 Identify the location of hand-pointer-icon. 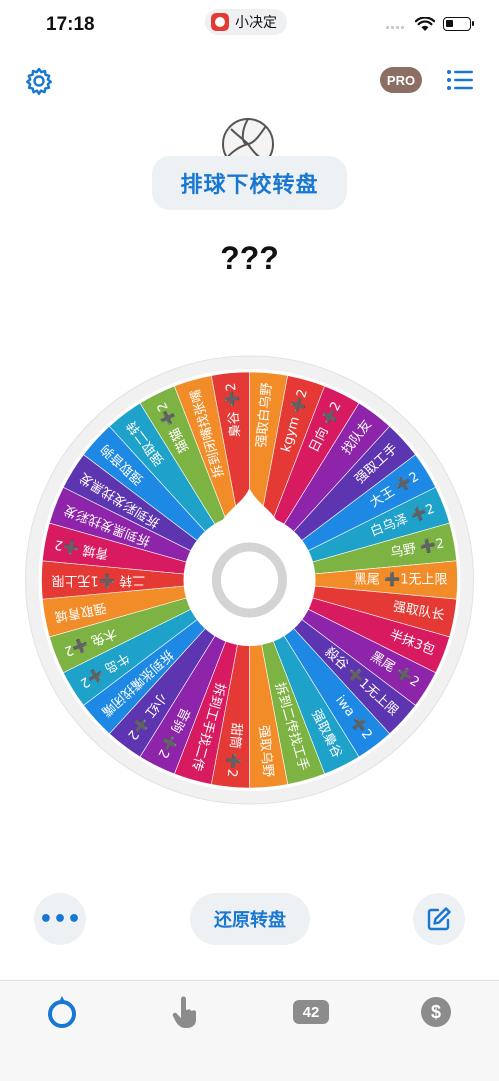
(184, 1012).